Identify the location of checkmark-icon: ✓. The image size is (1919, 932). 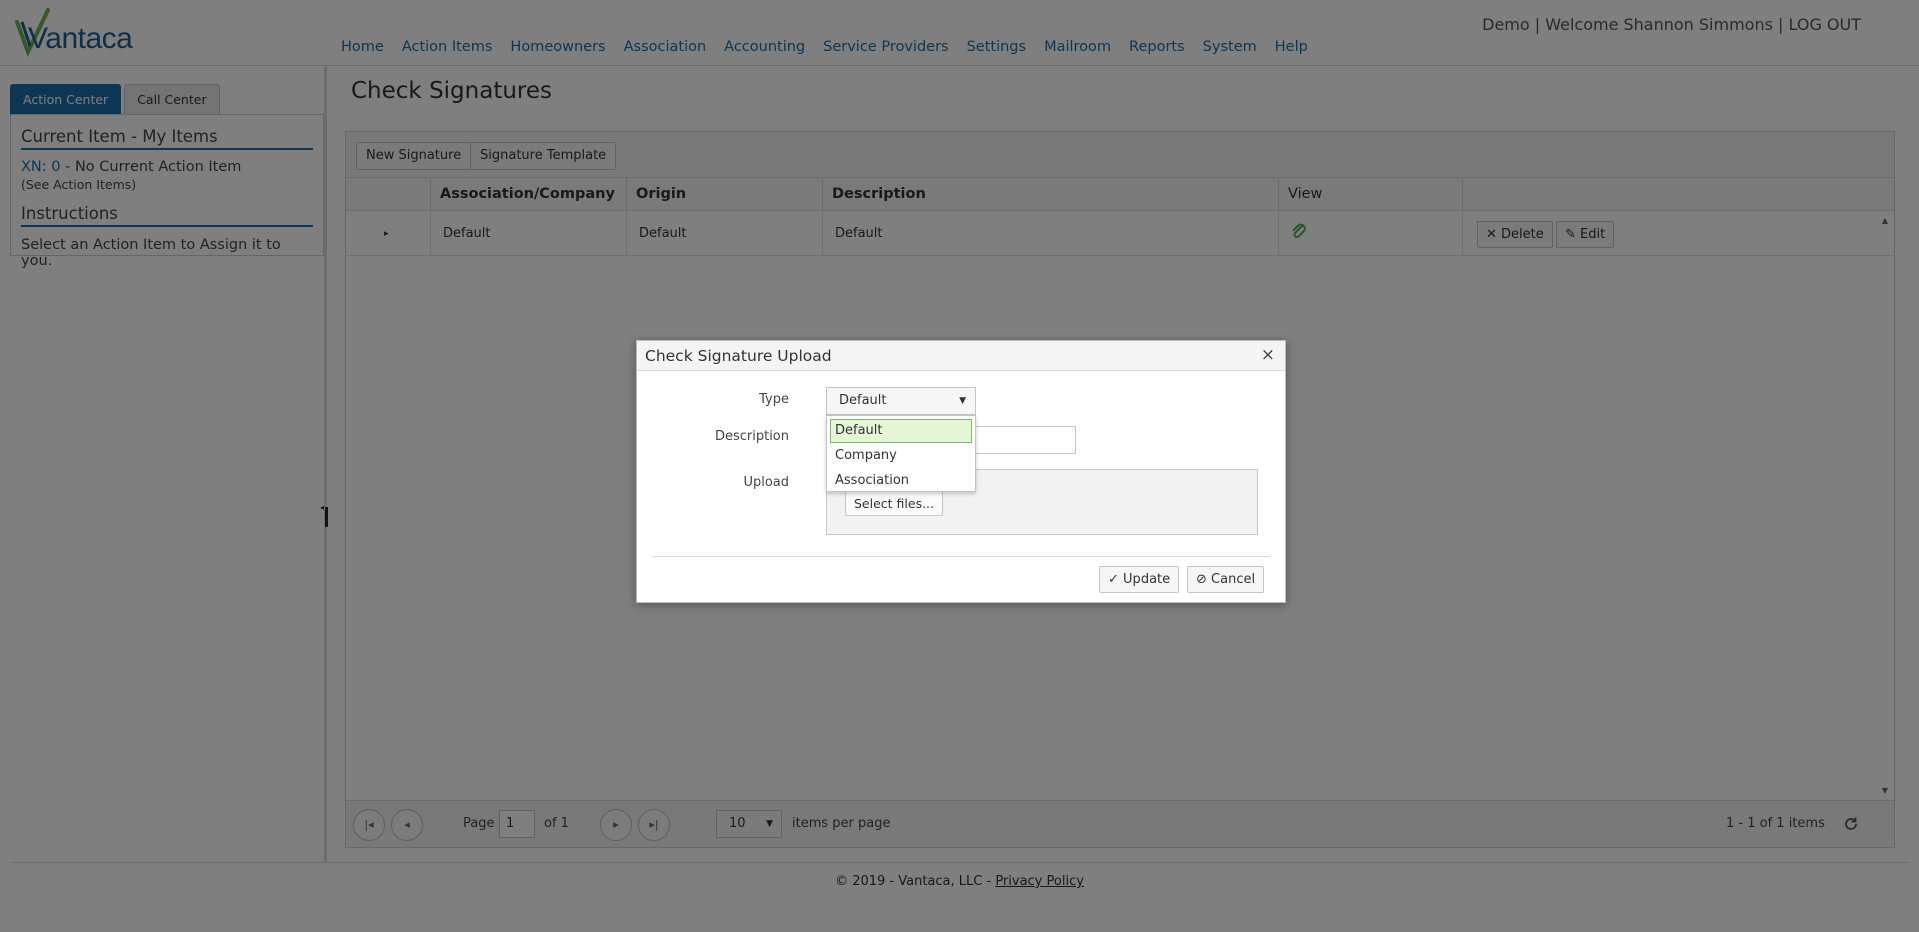
(1113, 579).